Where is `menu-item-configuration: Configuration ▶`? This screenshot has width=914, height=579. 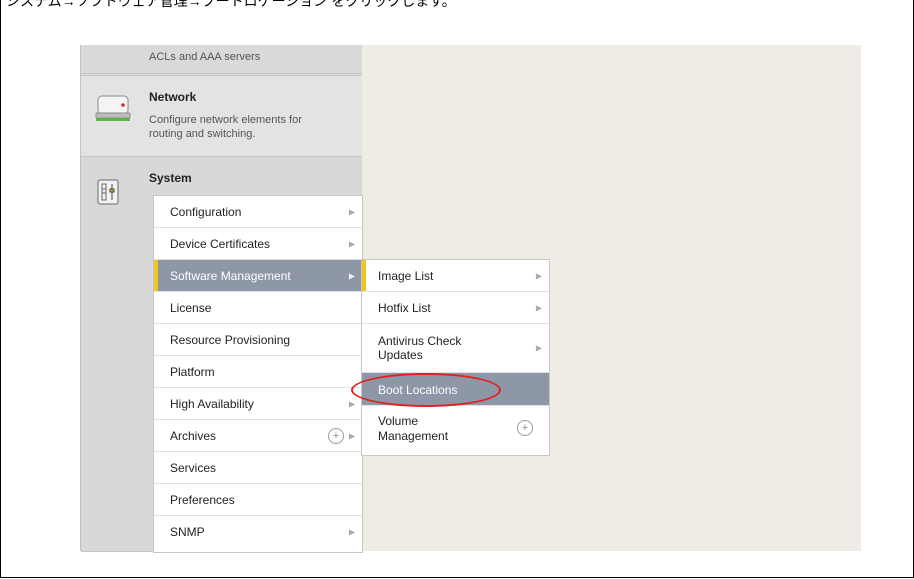 menu-item-configuration: Configuration ▶ is located at coordinates (258, 212).